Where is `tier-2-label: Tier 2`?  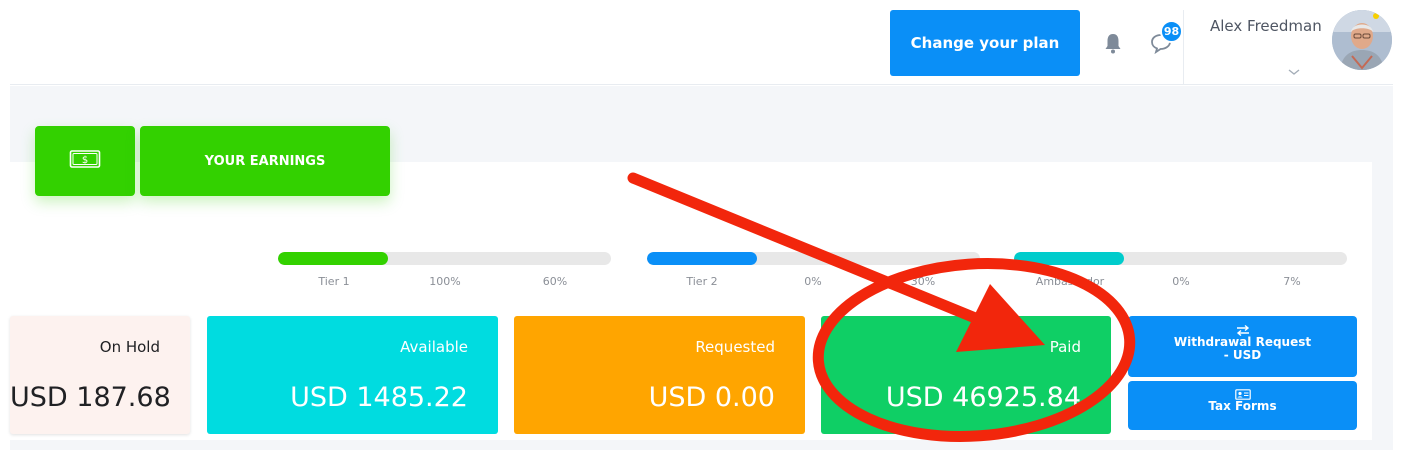
tier-2-label: Tier 2 is located at coordinates (702, 281).